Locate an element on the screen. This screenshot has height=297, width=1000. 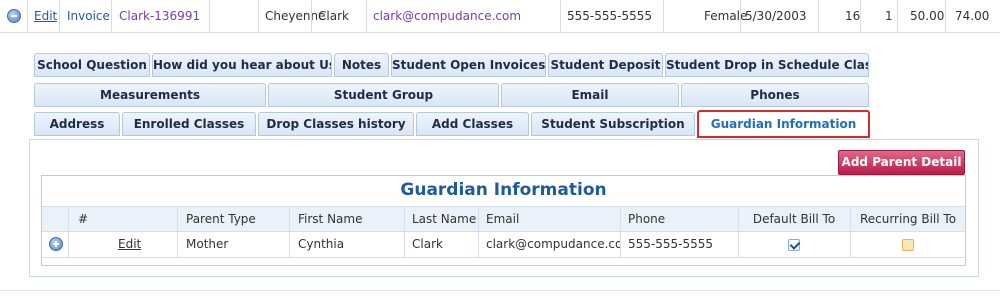
tab-address: Address is located at coordinates (77, 124).